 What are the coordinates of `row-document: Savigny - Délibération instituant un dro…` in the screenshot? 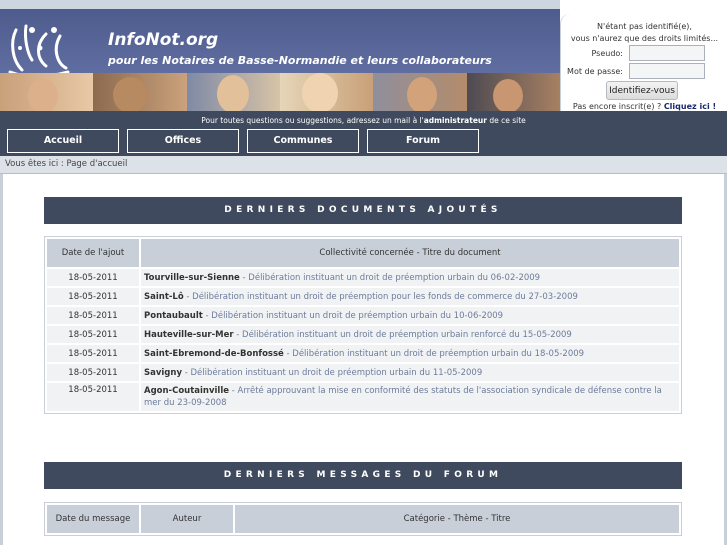 It's located at (410, 372).